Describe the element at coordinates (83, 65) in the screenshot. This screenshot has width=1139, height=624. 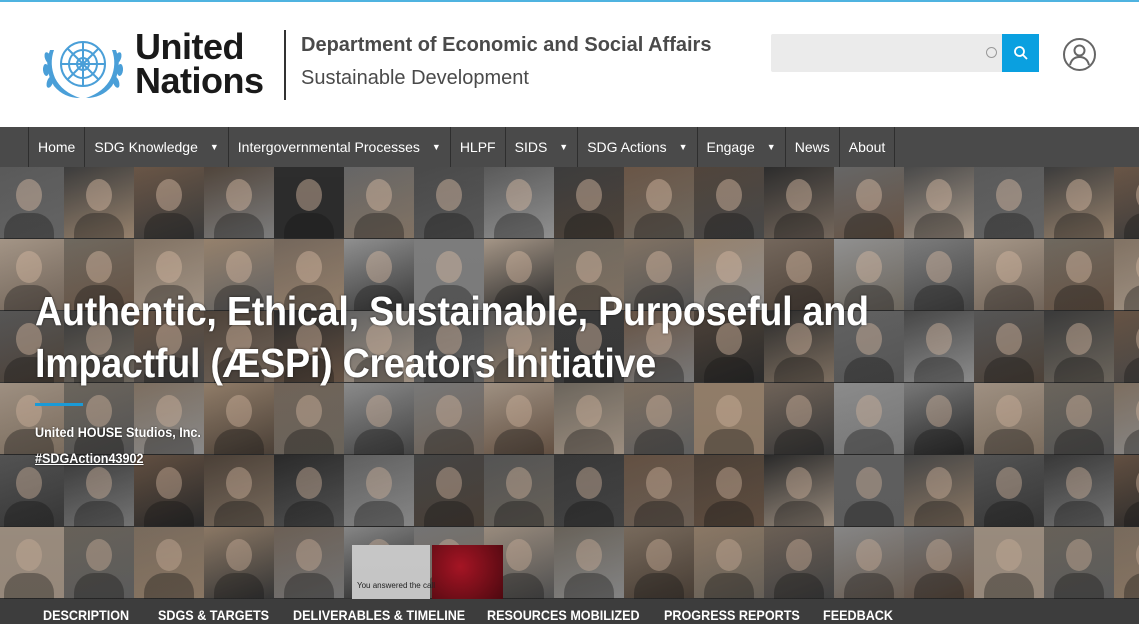
I see `un-emblem-icon` at that location.